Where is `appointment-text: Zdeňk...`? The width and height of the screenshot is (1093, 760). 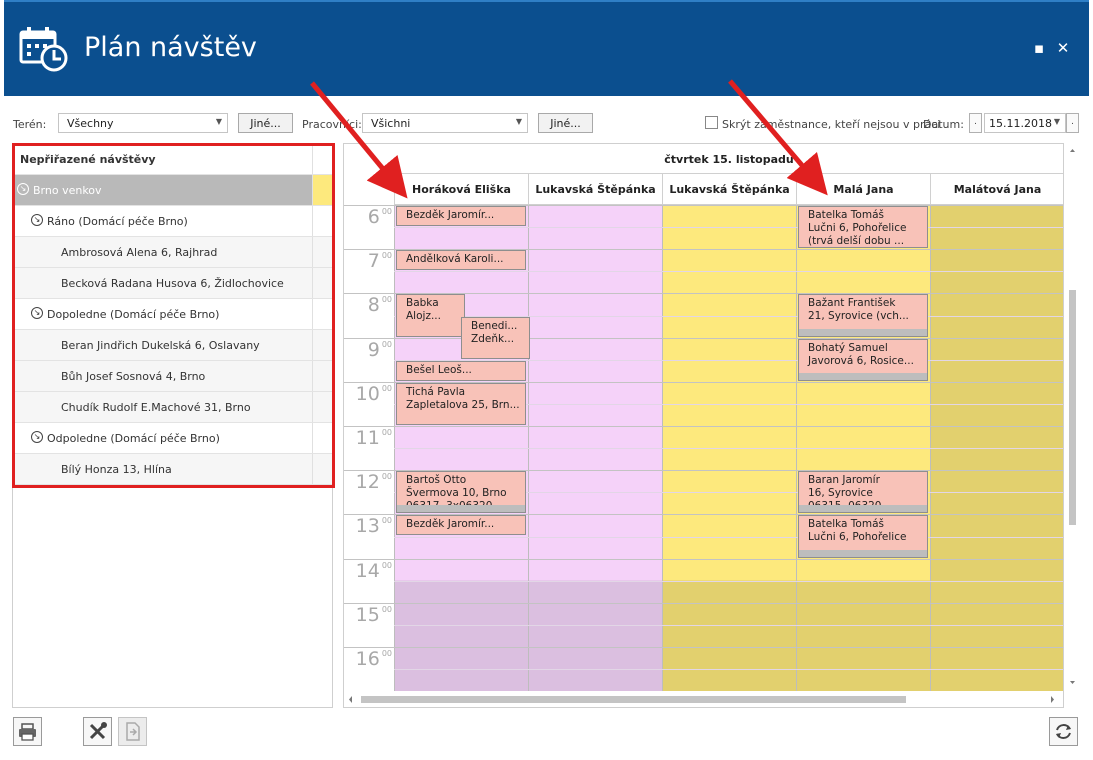
appointment-text: Zdeňk... is located at coordinates (493, 338).